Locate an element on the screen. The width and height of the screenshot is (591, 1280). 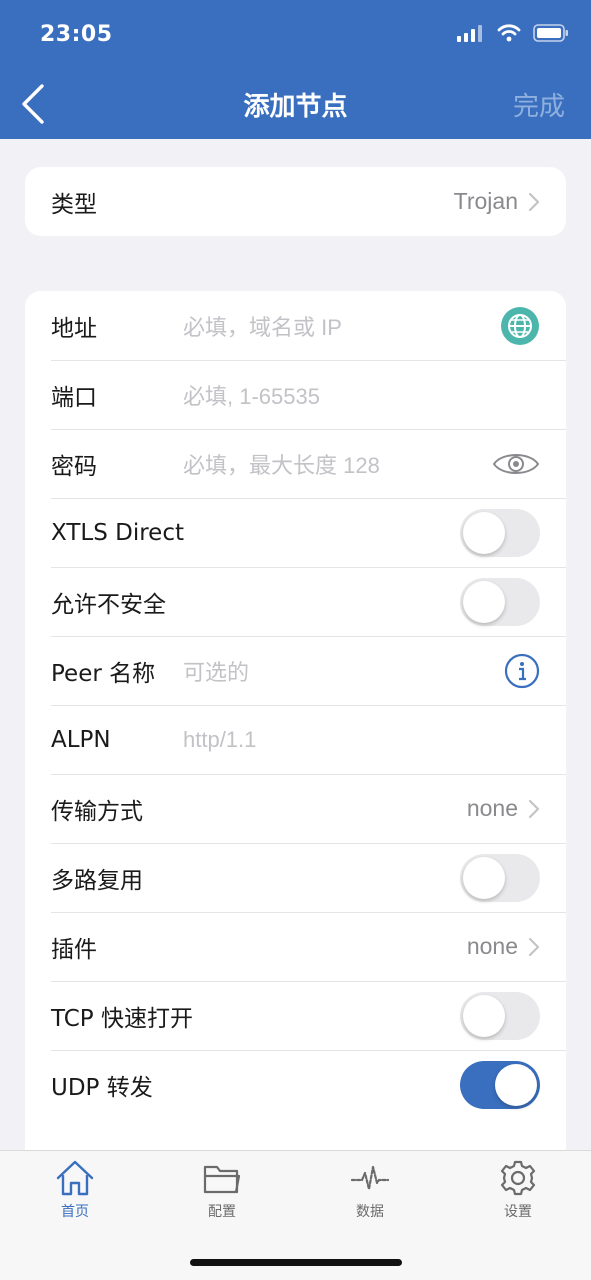
page-title: 添加节点 is located at coordinates (295, 107).